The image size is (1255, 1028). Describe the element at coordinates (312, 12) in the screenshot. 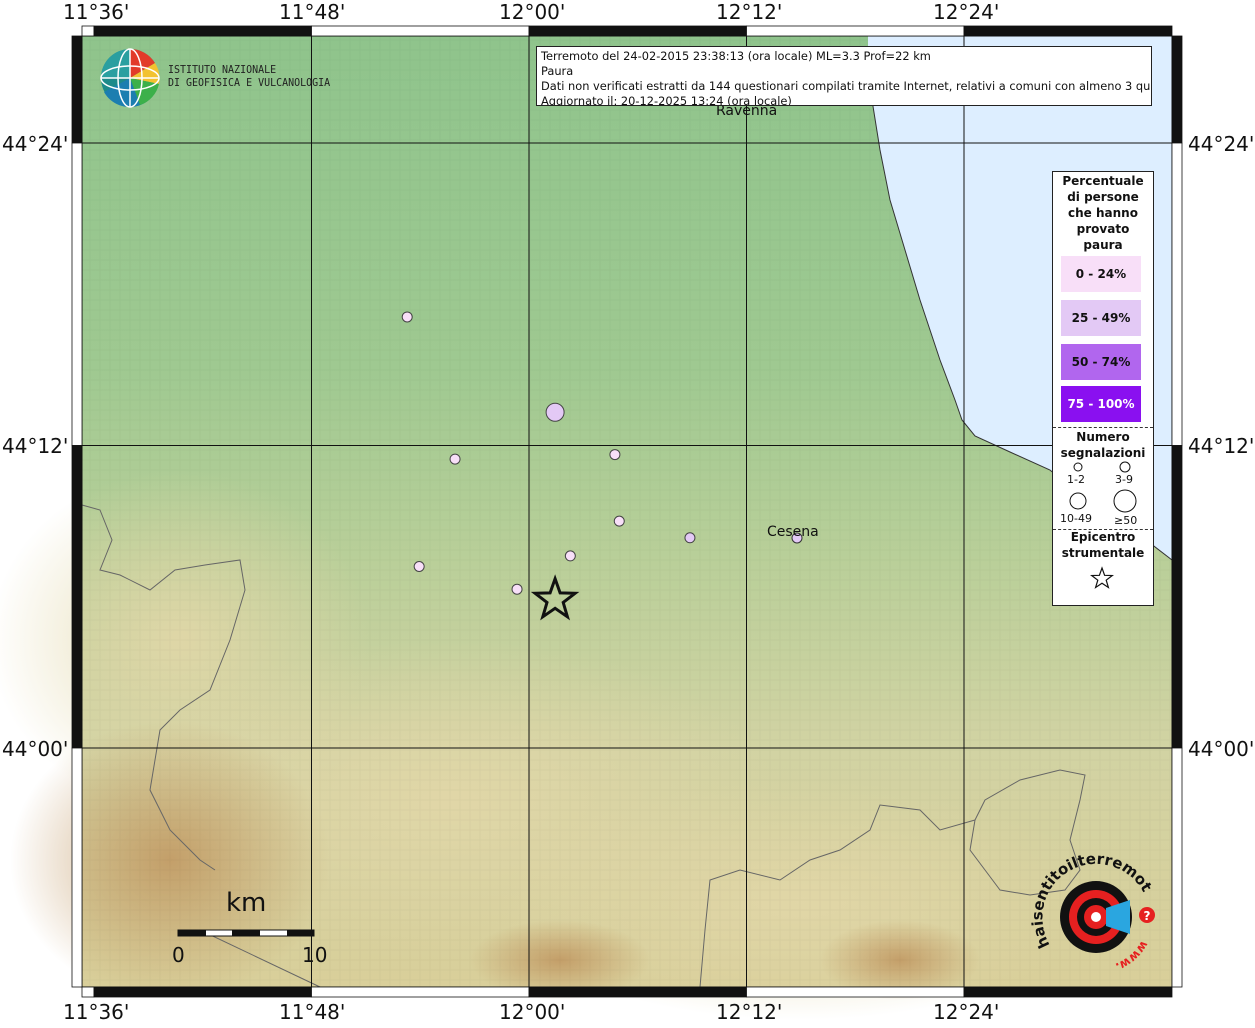

I see `lon-label-top-1: 11°48'` at that location.